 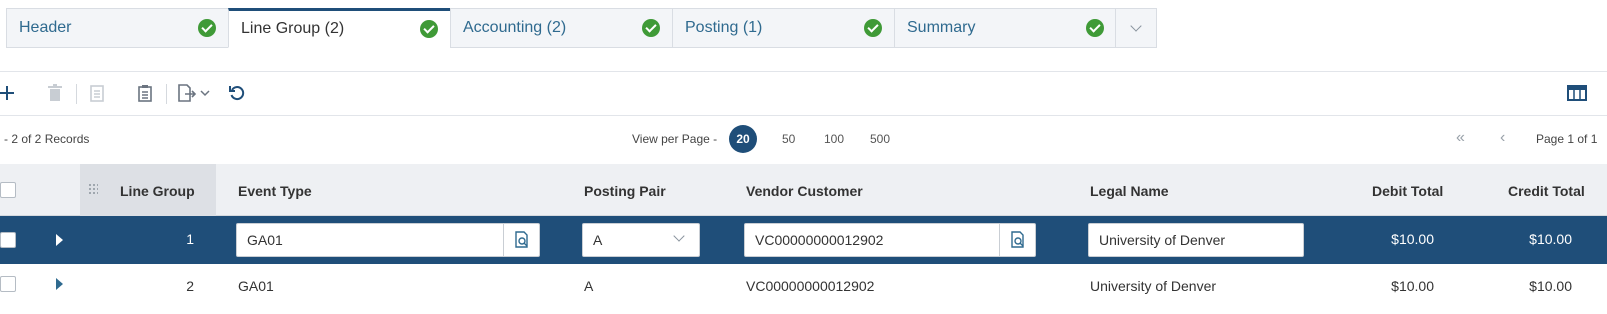 What do you see at coordinates (157, 191) in the screenshot?
I see `column-header-line-group: Line Group` at bounding box center [157, 191].